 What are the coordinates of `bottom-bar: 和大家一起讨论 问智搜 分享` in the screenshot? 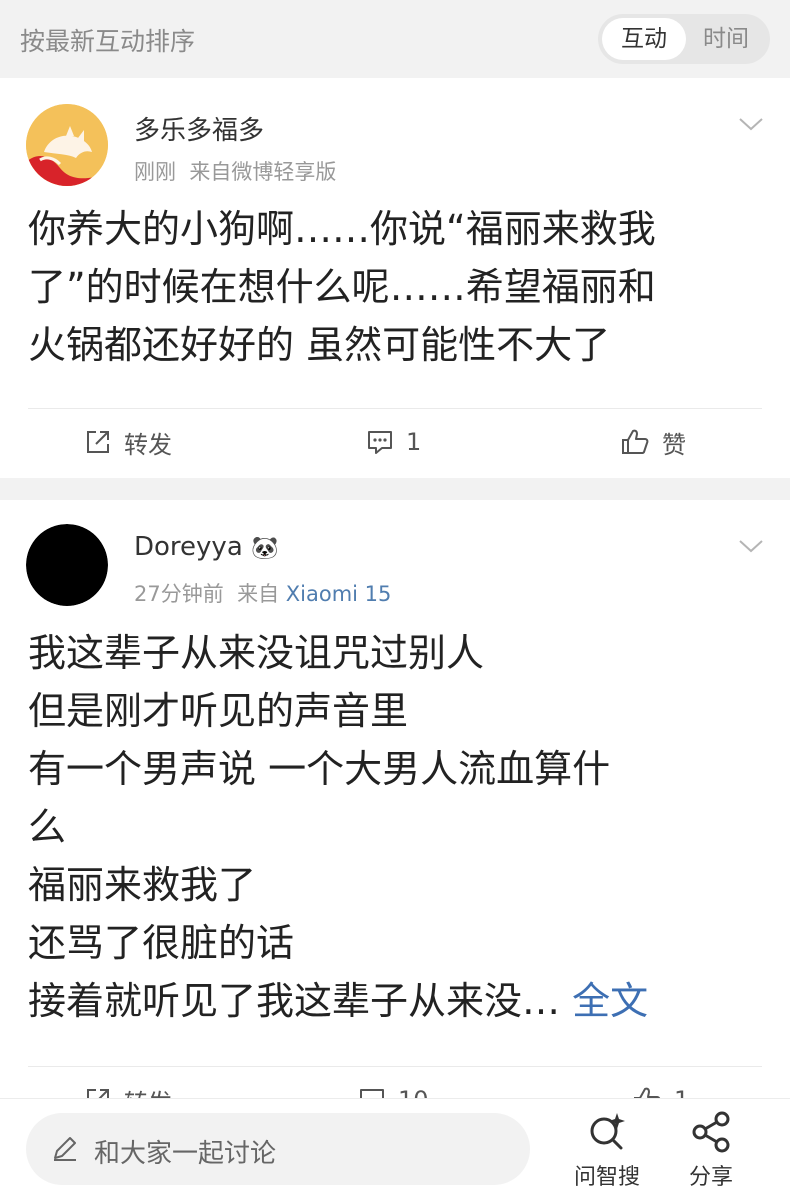 It's located at (395, 1149).